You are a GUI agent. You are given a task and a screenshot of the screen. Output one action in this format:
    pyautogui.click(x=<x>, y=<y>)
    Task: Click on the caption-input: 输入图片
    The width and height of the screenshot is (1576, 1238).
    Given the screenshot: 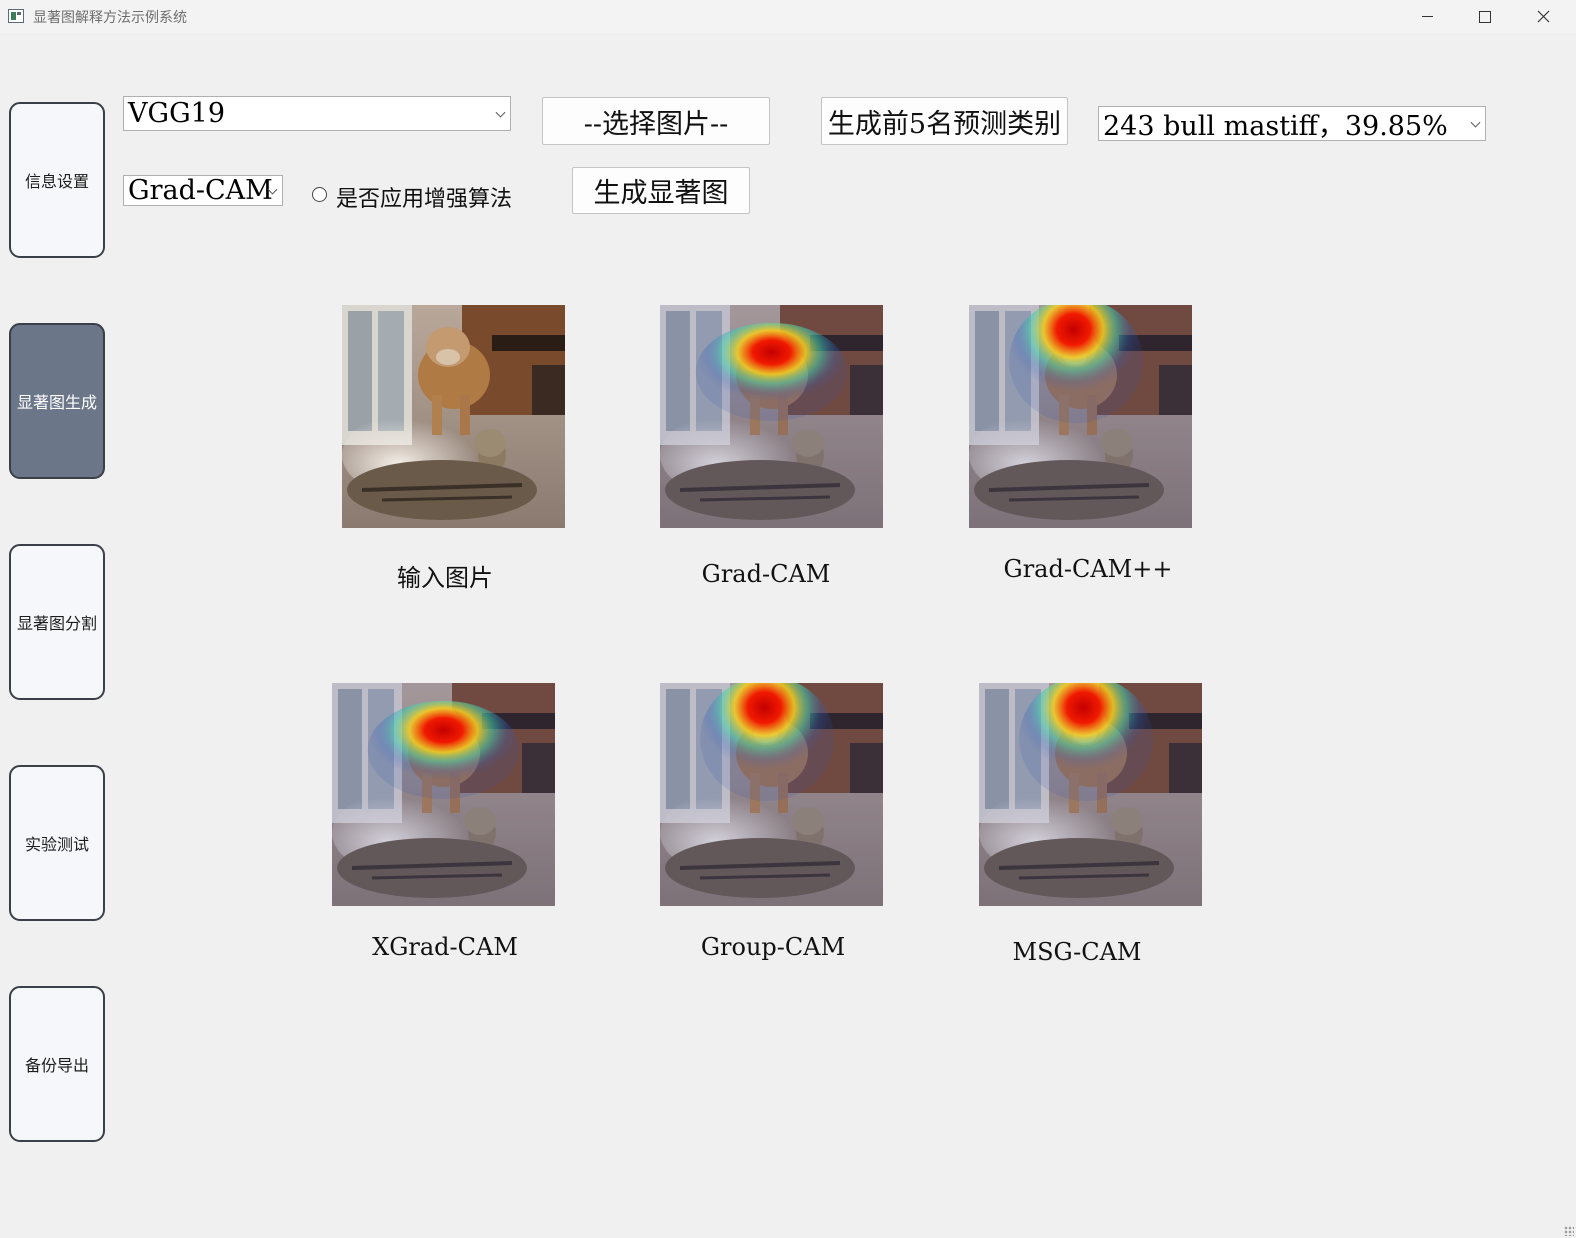 What is the action you would take?
    pyautogui.click(x=445, y=578)
    